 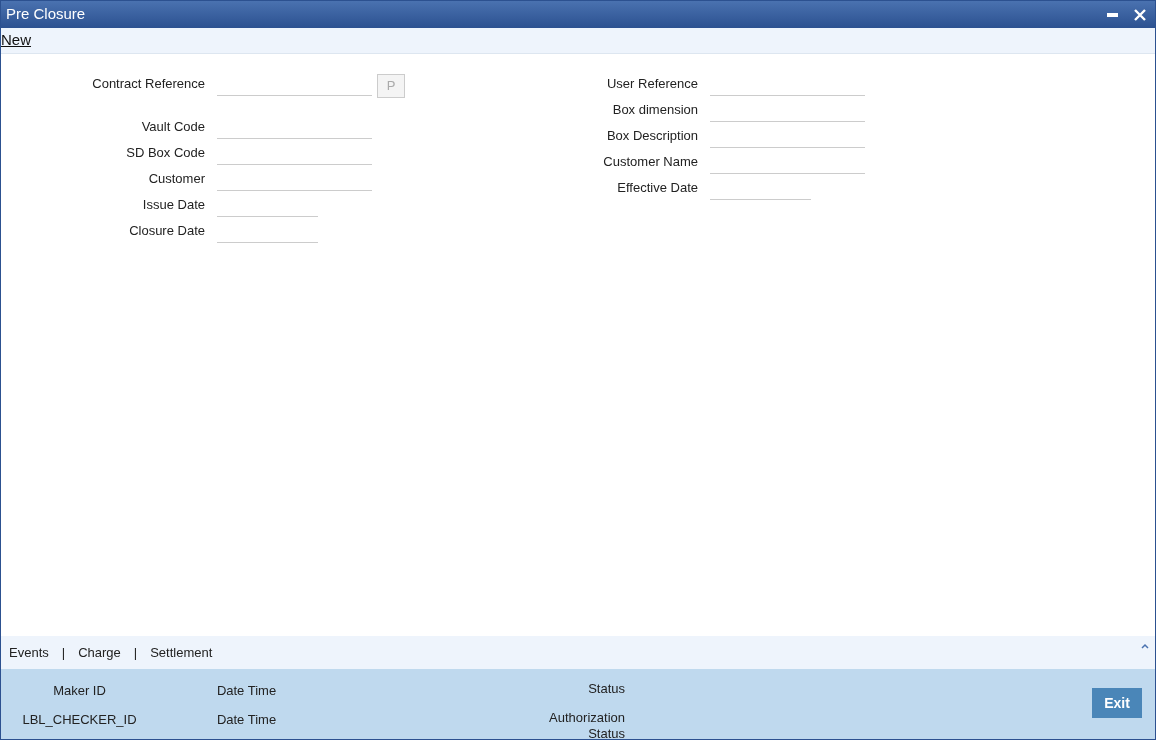 I want to click on field-label: Effective Date, so click(x=657, y=187).